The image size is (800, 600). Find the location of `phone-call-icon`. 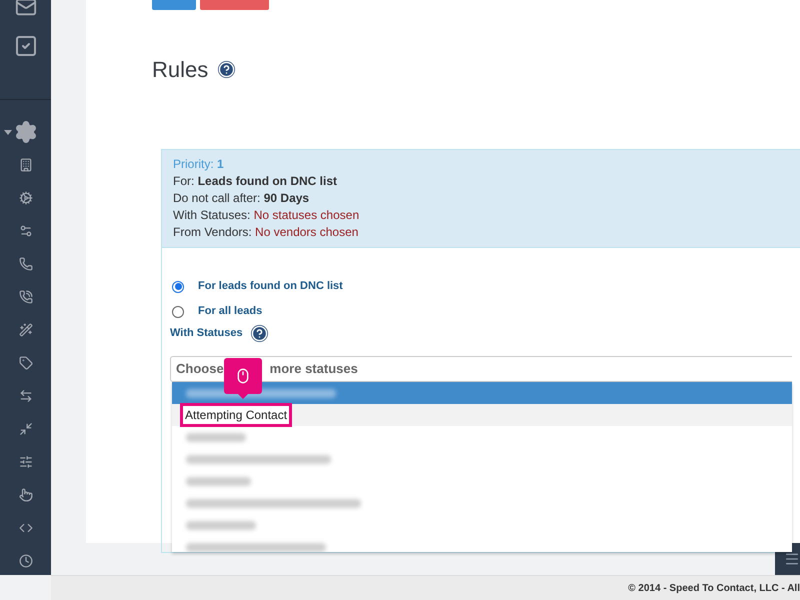

phone-call-icon is located at coordinates (25, 297).